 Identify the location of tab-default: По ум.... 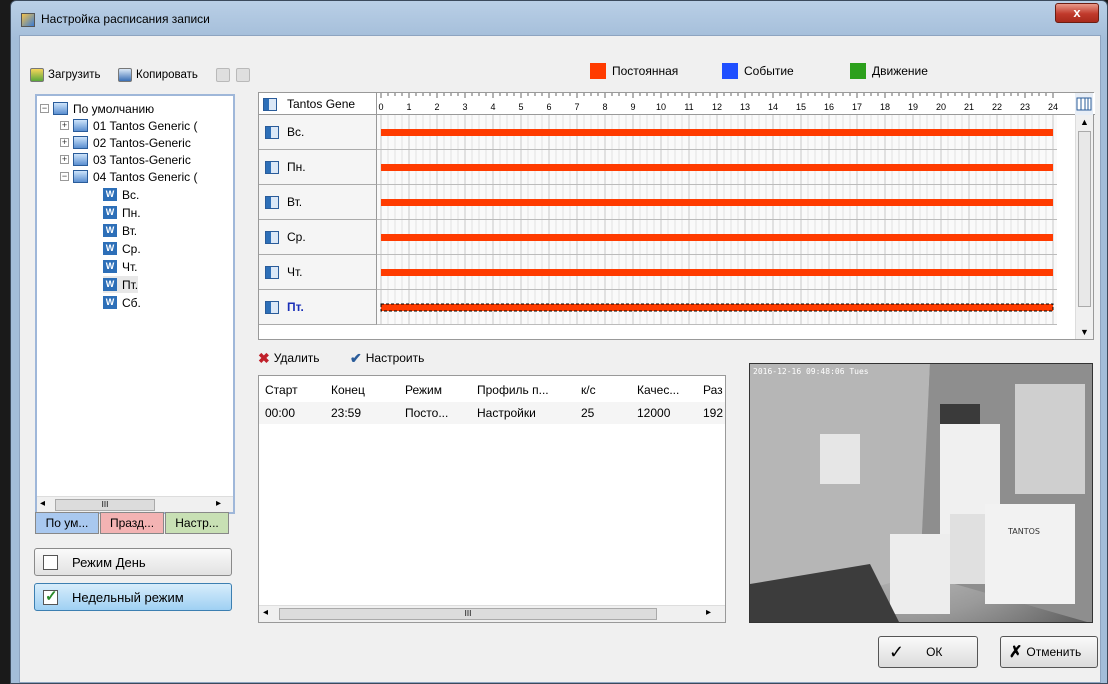
(67, 523).